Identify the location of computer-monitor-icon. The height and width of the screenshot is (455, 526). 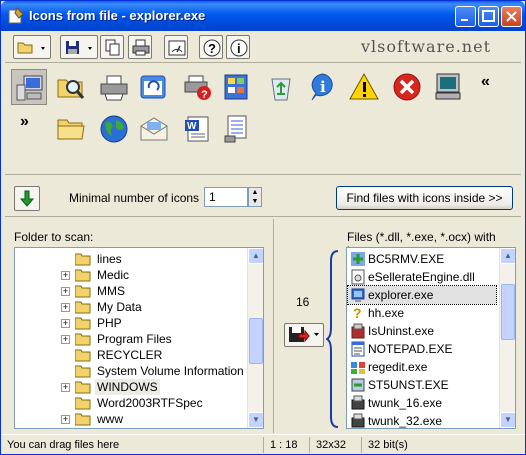
(448, 87).